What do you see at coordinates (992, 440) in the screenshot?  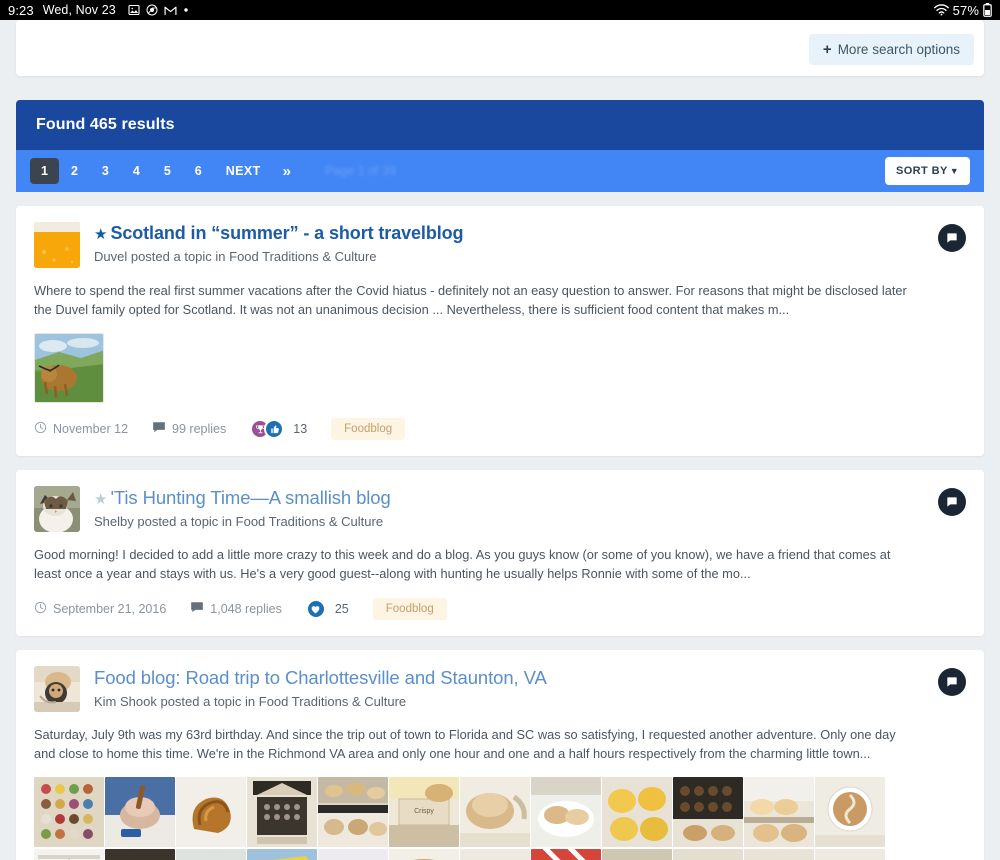 I see `scroll-gutter` at bounding box center [992, 440].